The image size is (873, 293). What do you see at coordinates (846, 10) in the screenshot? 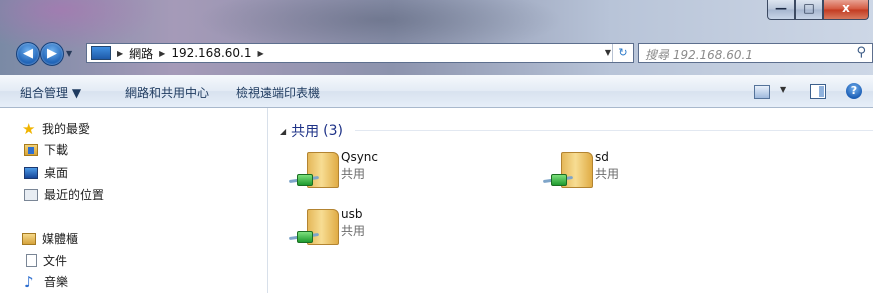
I see `close-button: x` at bounding box center [846, 10].